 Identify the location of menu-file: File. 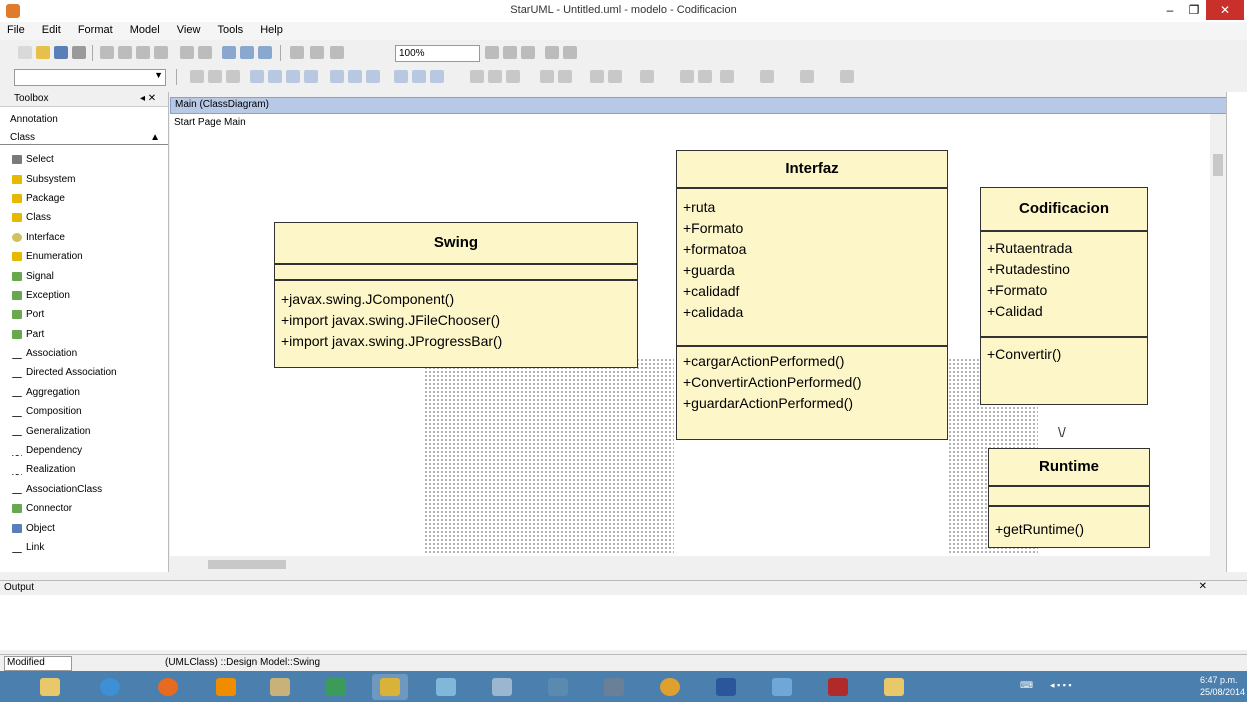
(16, 30).